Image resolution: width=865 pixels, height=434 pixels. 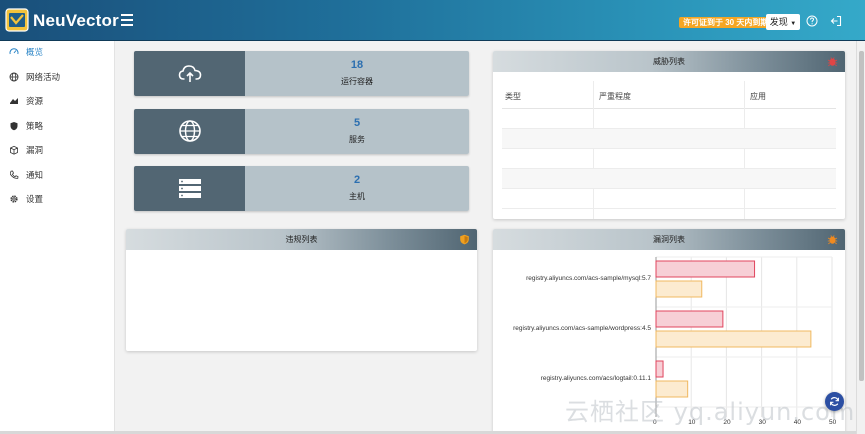 I want to click on sidebar-item-label: 设置, so click(x=35, y=199).